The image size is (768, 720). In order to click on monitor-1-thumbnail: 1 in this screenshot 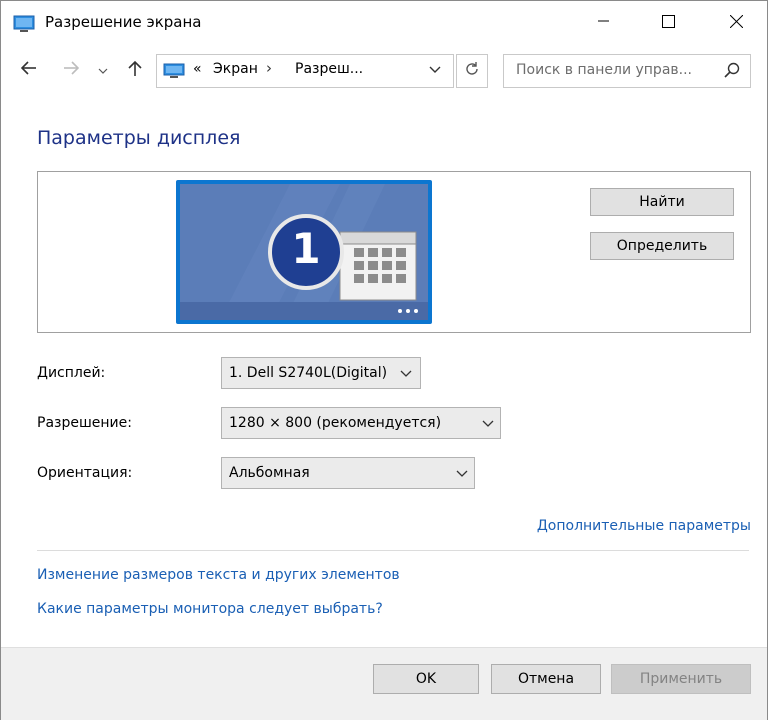, I will do `click(304, 252)`.